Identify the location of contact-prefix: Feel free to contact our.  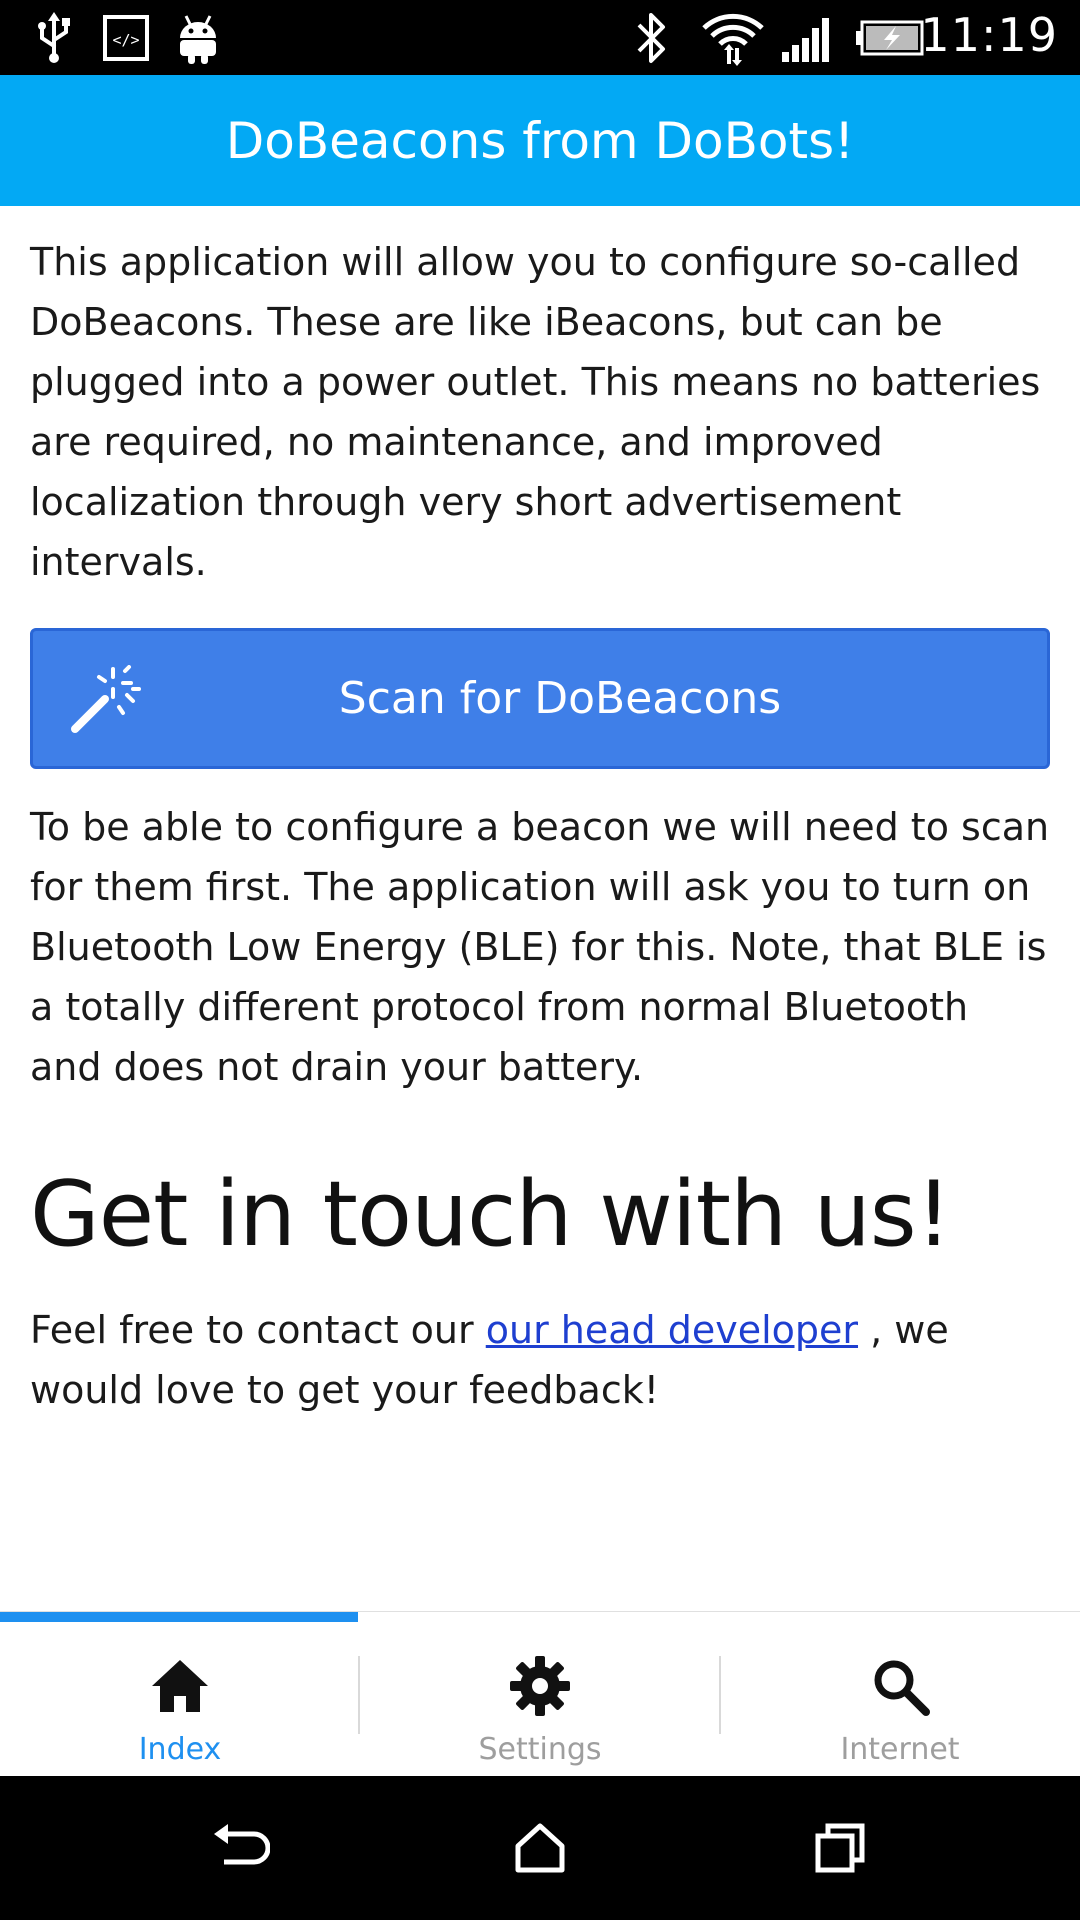
(258, 1330).